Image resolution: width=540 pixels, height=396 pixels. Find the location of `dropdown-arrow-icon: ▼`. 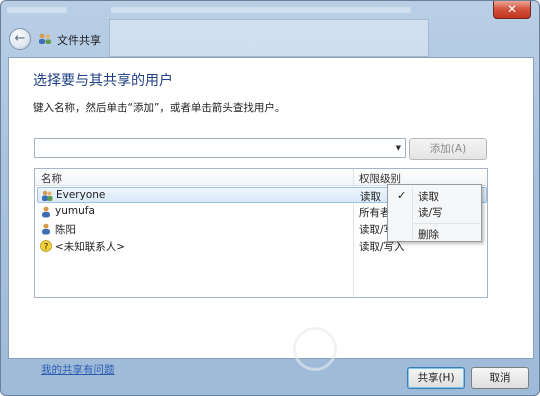

dropdown-arrow-icon: ▼ is located at coordinates (398, 148).